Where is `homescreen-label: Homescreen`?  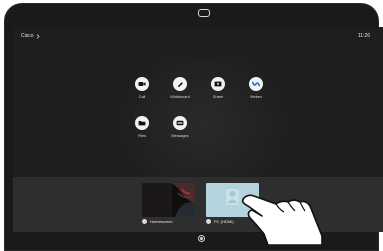 homescreen-label: Homescreen is located at coordinates (161, 221).